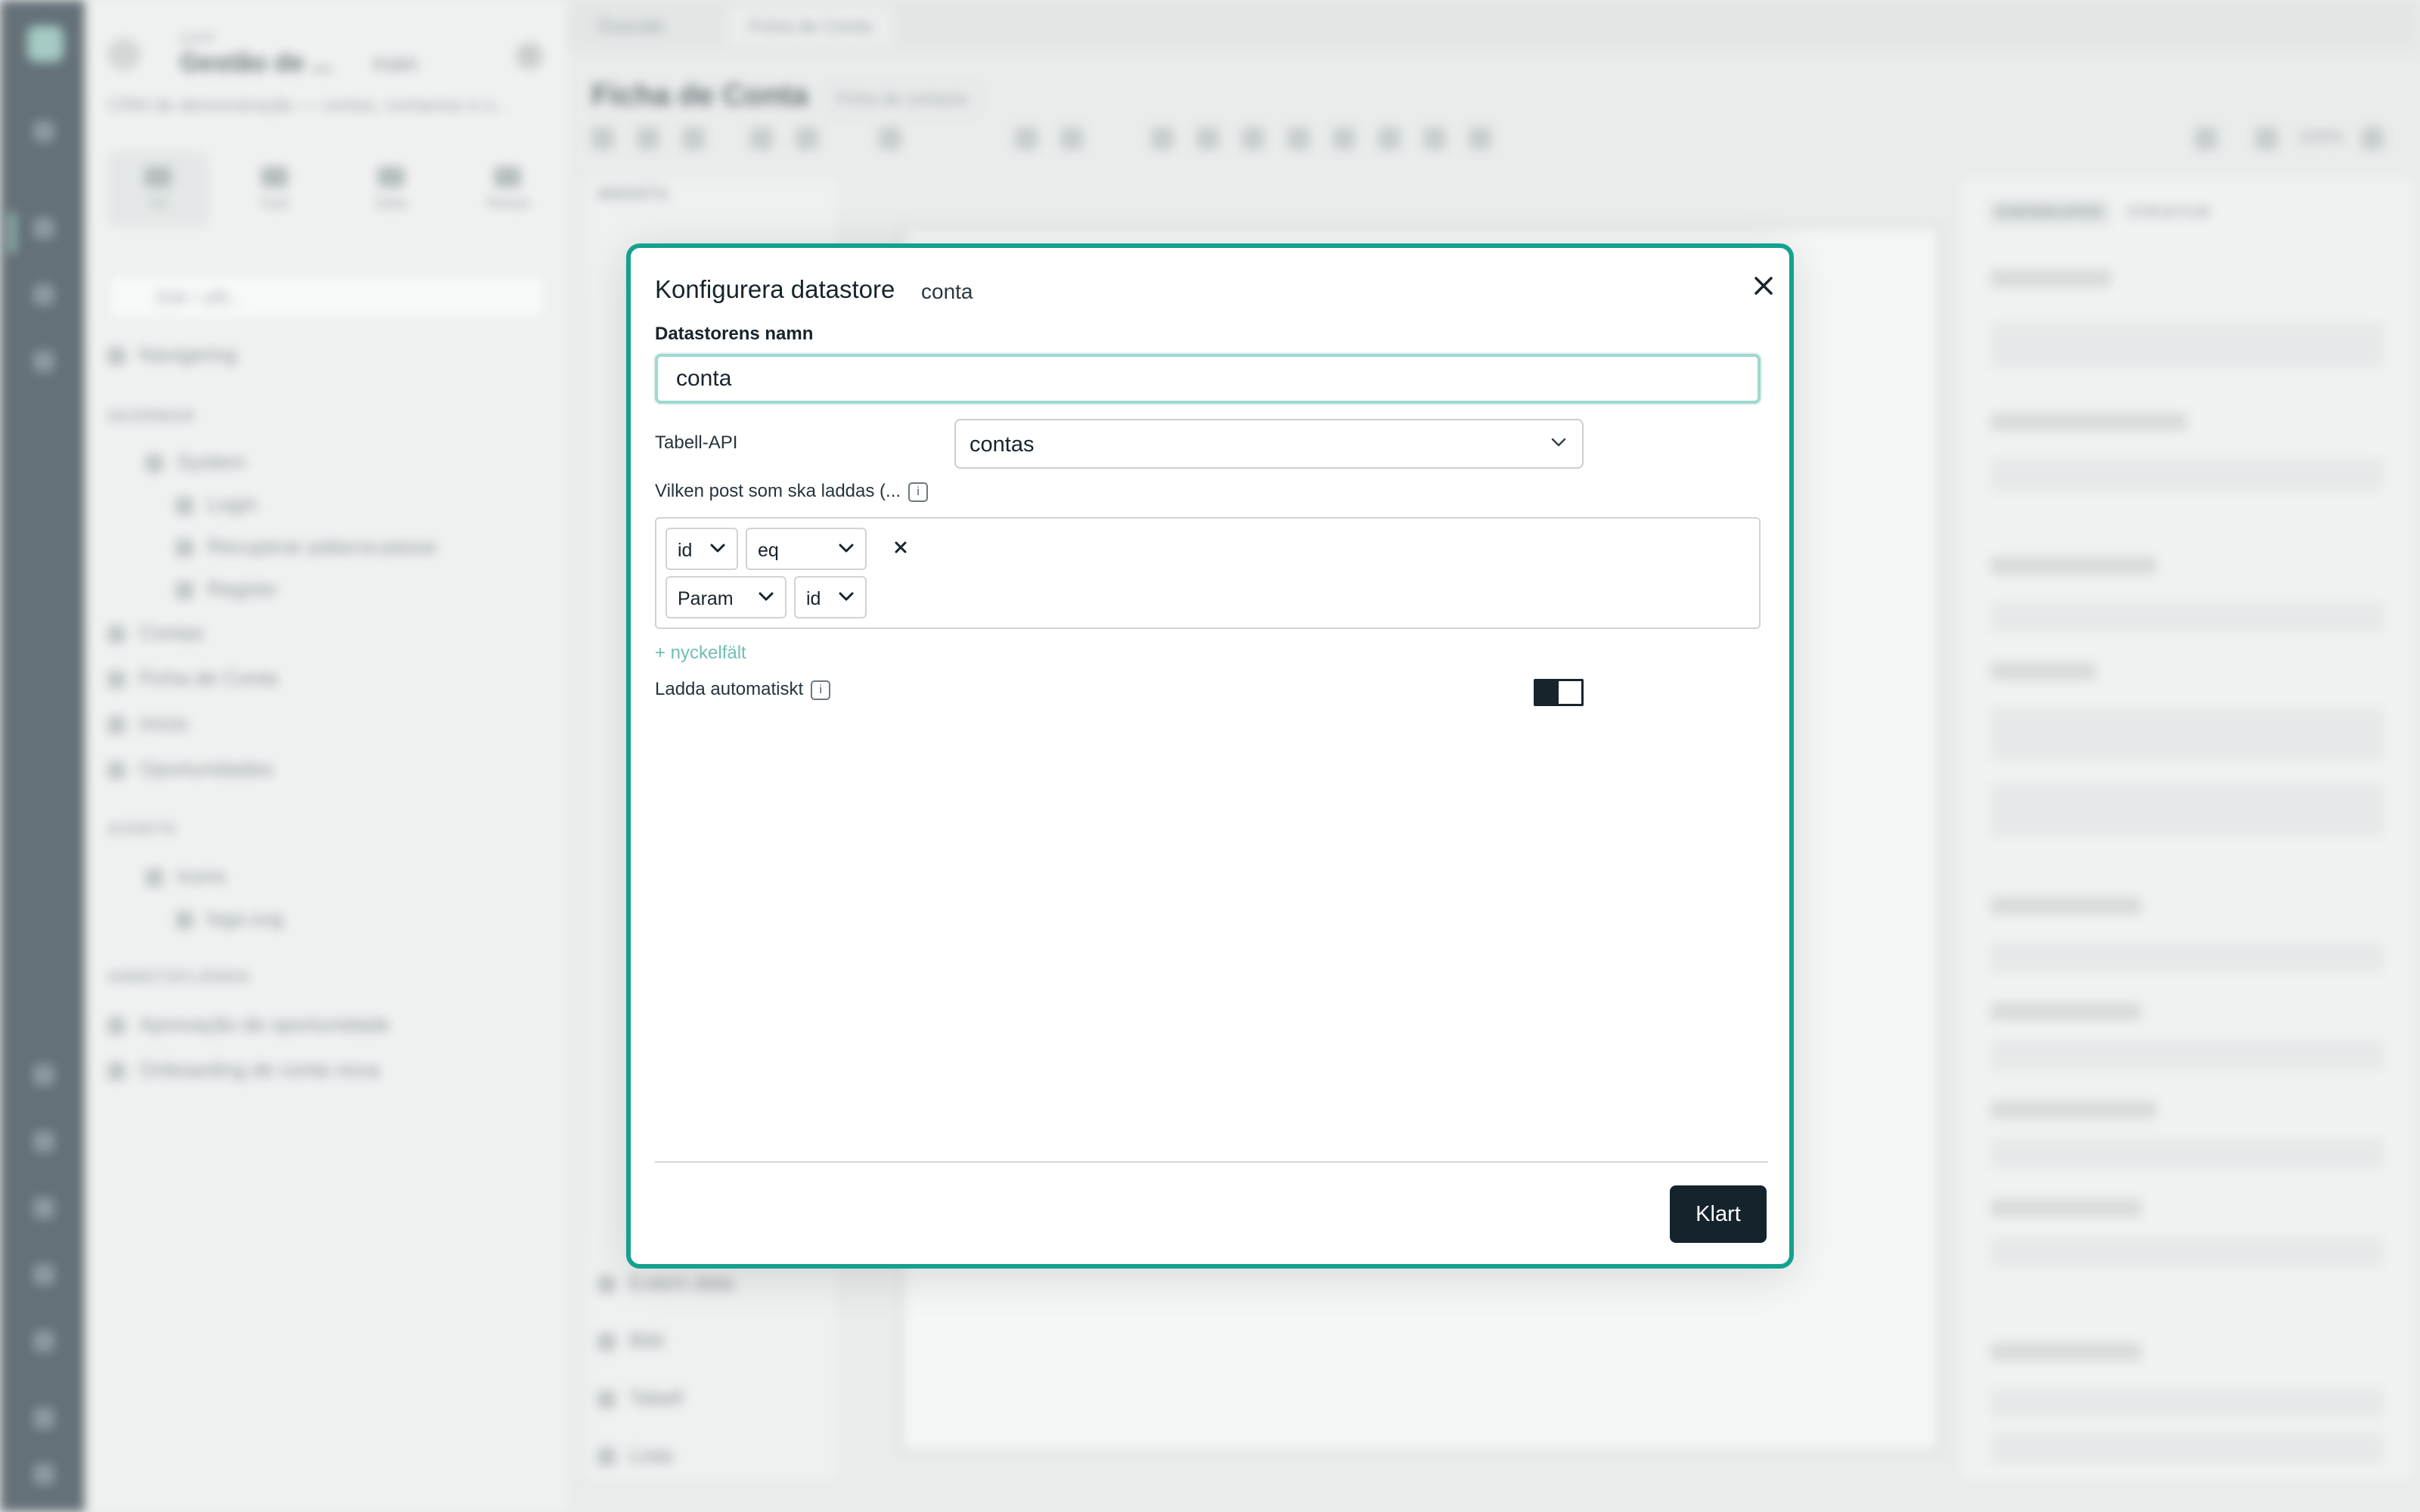  Describe the element at coordinates (734, 334) in the screenshot. I see `datastore-name-label: Datastorens namn` at that location.